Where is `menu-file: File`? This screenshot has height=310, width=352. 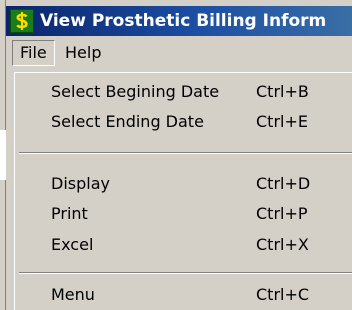
menu-file: File is located at coordinates (33, 53).